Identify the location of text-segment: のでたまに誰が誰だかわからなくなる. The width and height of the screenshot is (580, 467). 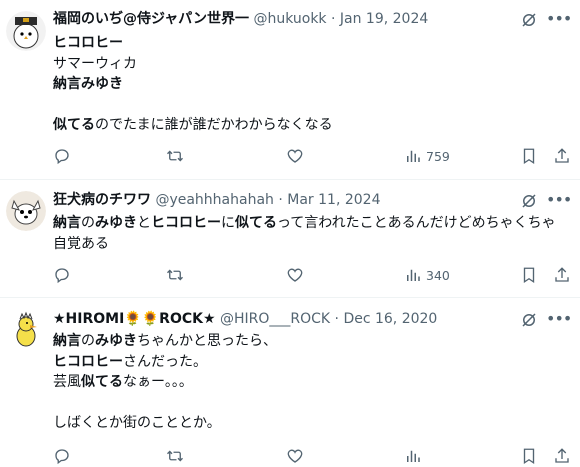
(214, 125).